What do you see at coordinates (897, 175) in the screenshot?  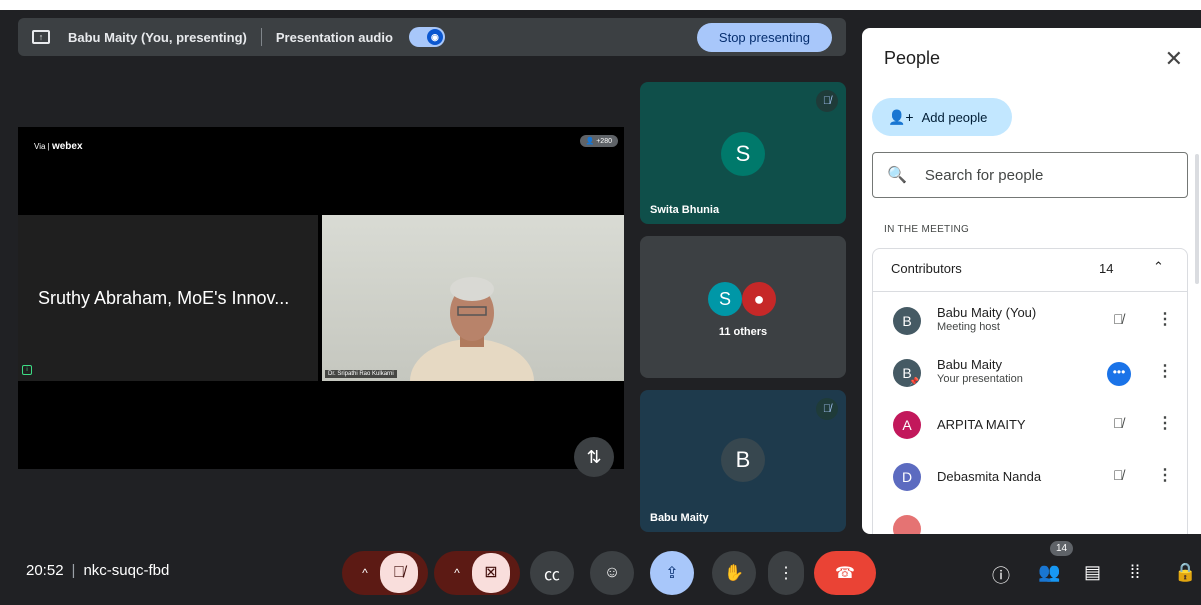 I see `search-icon: 🔍` at bounding box center [897, 175].